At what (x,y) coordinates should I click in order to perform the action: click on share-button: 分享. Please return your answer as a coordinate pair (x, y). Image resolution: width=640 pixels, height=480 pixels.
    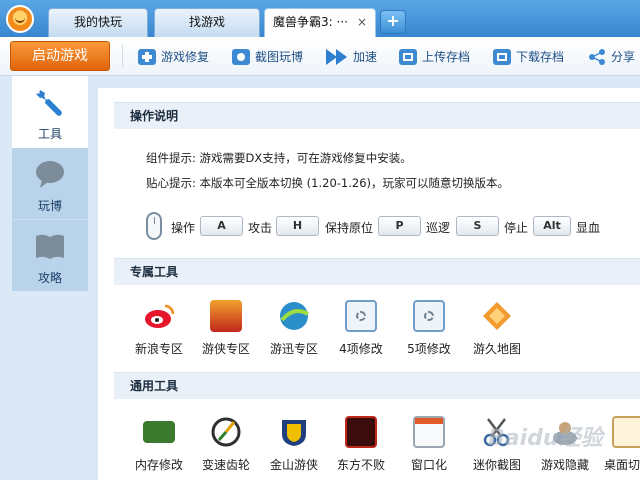
    Looking at the image, I should click on (611, 56).